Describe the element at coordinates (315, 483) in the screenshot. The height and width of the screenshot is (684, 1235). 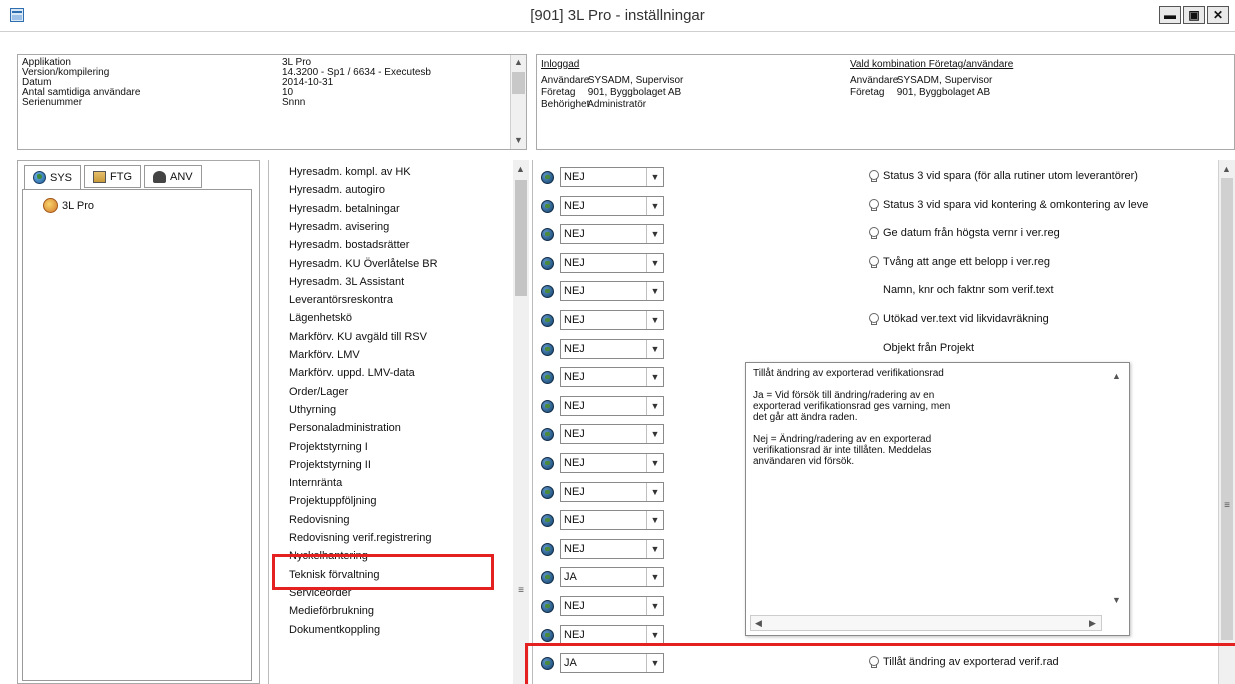
I see `module-item: Internränta` at that location.